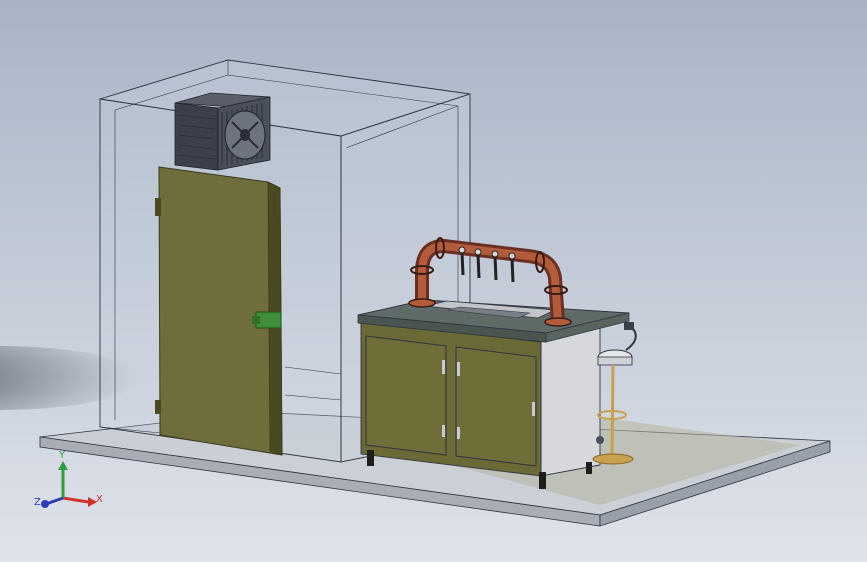  I want to click on condenser-unit, so click(222, 131).